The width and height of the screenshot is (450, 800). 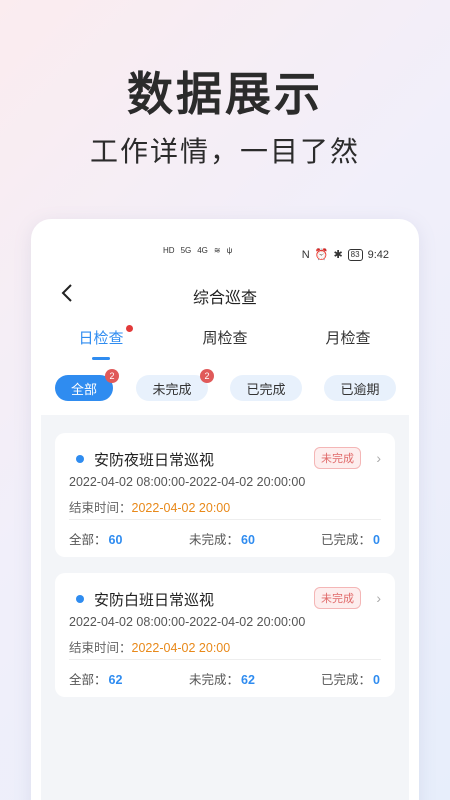 I want to click on chip-label: 已完成, so click(x=266, y=389).